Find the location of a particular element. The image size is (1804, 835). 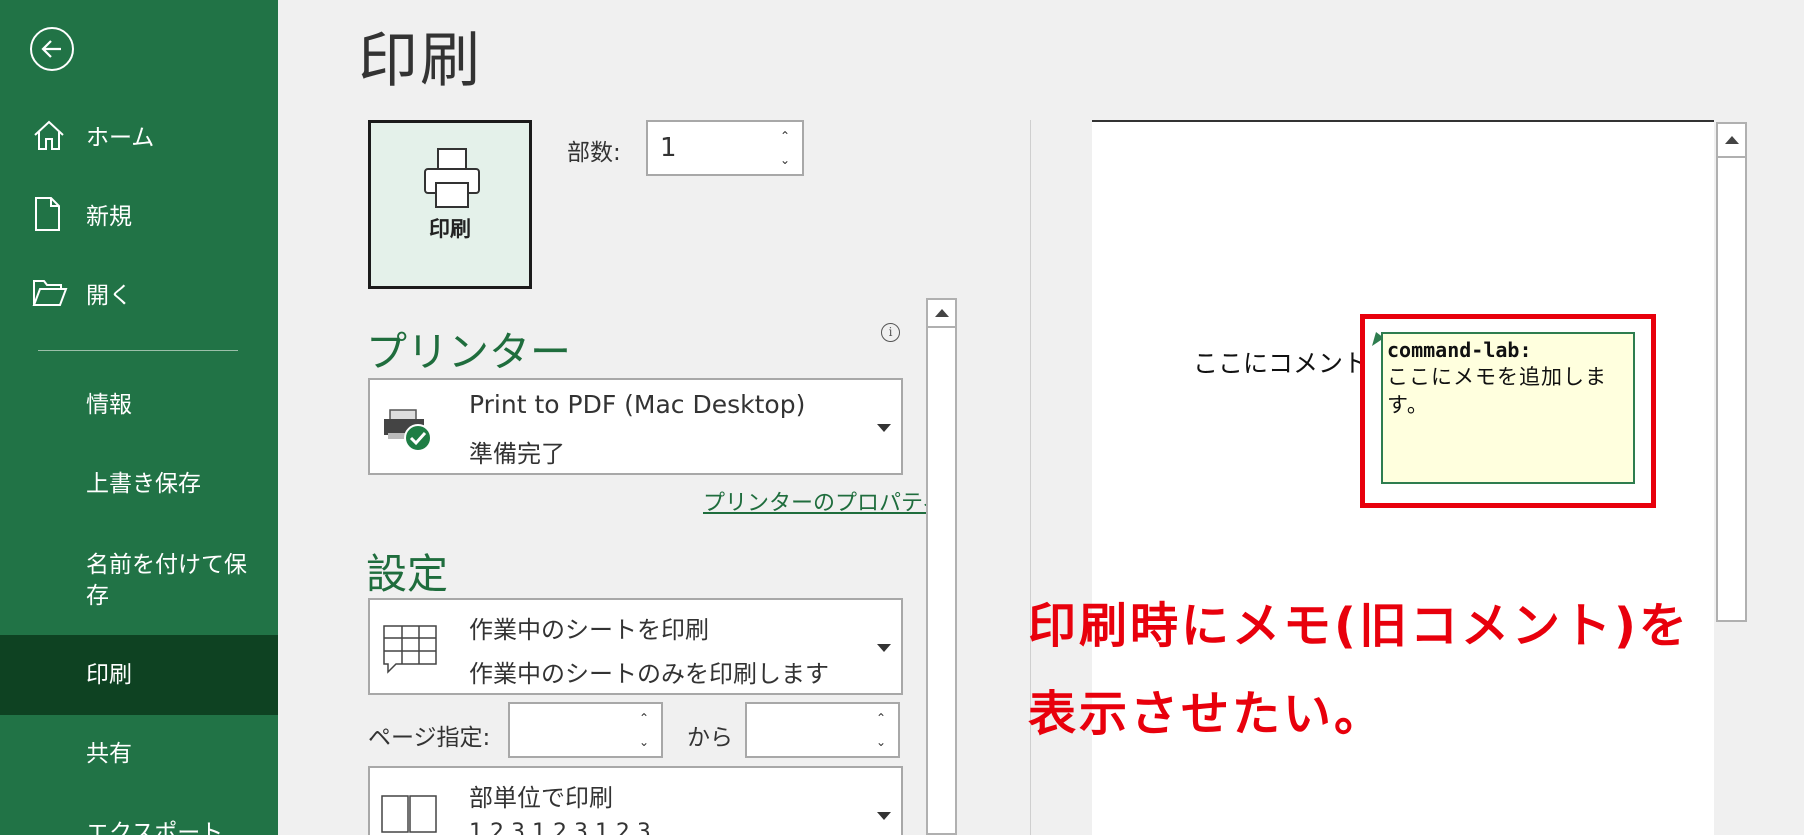

from-label: から is located at coordinates (710, 738).